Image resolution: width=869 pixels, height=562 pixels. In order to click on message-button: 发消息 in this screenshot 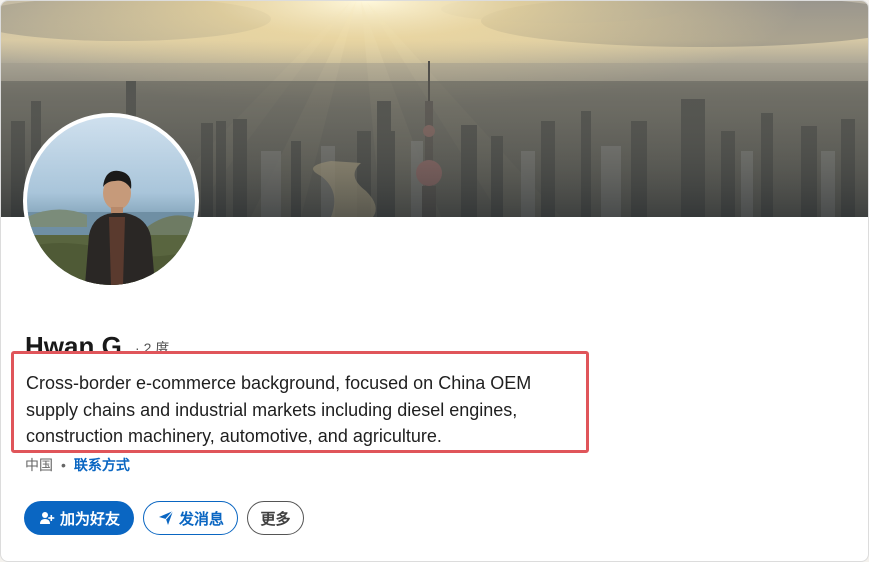, I will do `click(190, 518)`.